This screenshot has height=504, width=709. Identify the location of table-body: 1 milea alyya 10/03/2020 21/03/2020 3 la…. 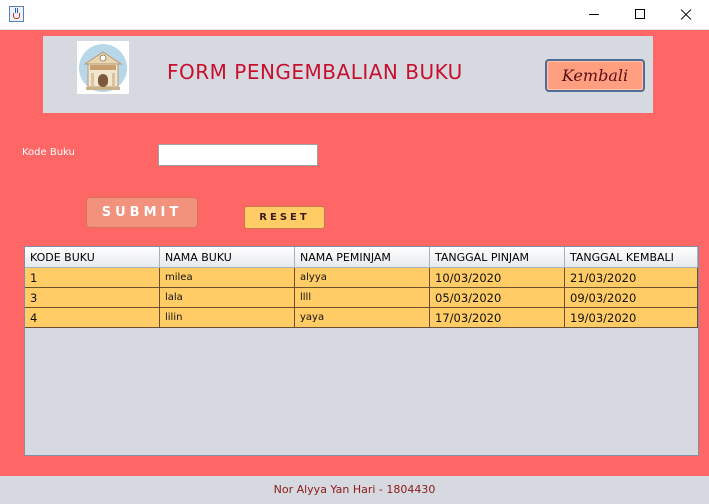
(361, 298).